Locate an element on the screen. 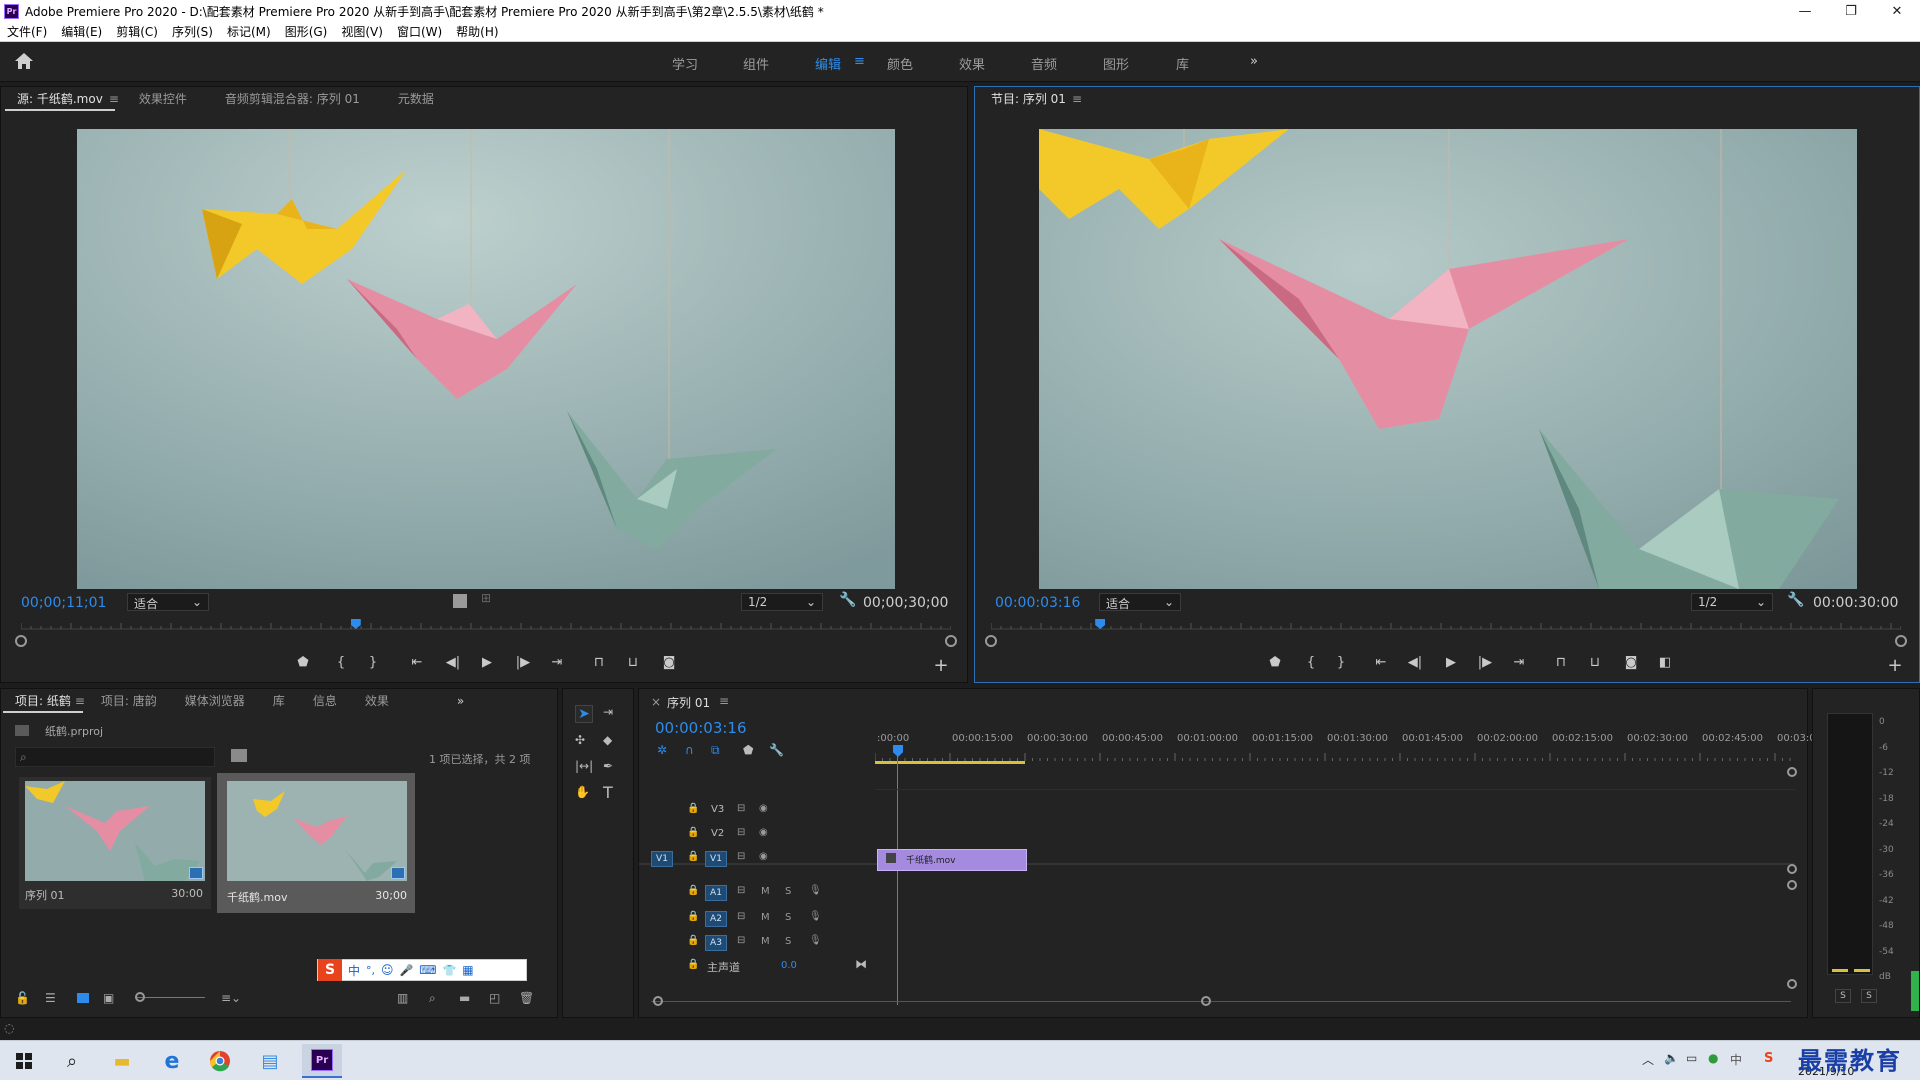 Image resolution: width=1920 pixels, height=1080 pixels. find-icon: ⌕ is located at coordinates (432, 998).